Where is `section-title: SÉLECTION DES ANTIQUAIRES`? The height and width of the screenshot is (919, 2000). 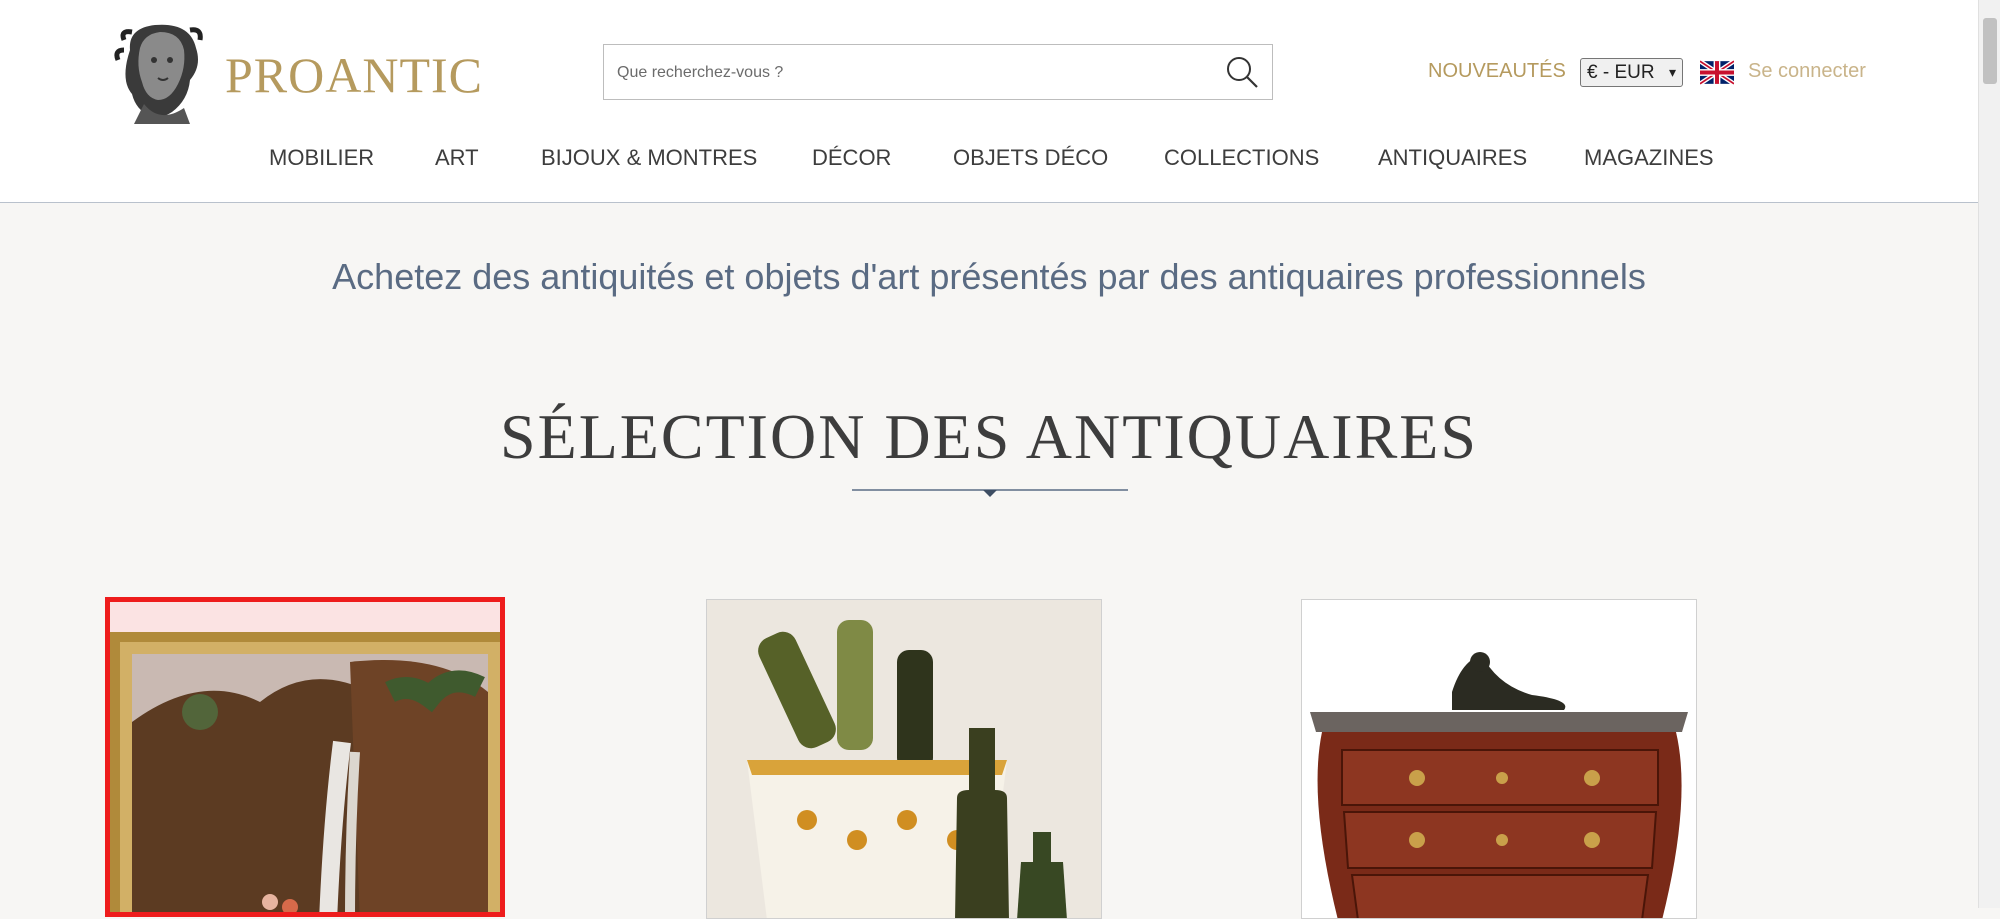
section-title: SÉLECTION DES ANTIQUAIRES is located at coordinates (989, 436).